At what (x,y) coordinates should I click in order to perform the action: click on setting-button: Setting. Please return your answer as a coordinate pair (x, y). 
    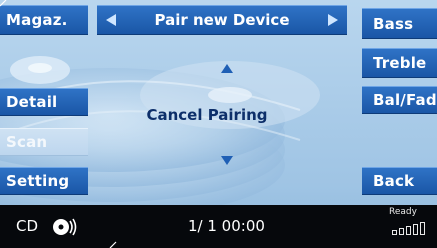
    Looking at the image, I should click on (44, 181).